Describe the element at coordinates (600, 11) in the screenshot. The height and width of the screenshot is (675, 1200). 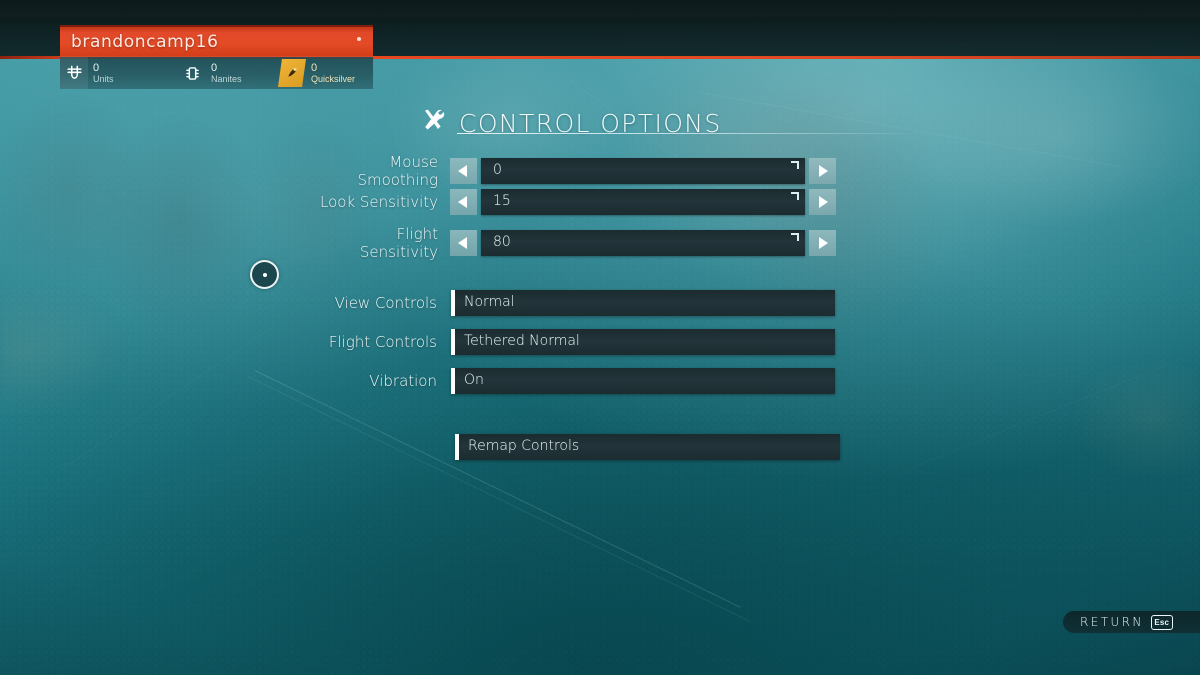
I see `letterbox-band` at that location.